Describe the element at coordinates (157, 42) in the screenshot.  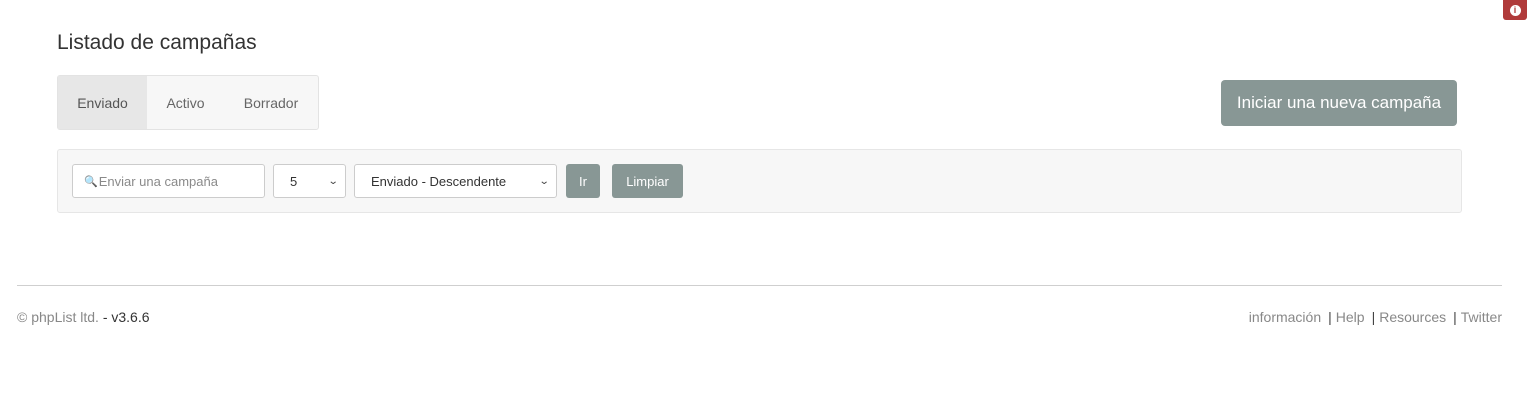
I see `page-title: Listado de campañas` at that location.